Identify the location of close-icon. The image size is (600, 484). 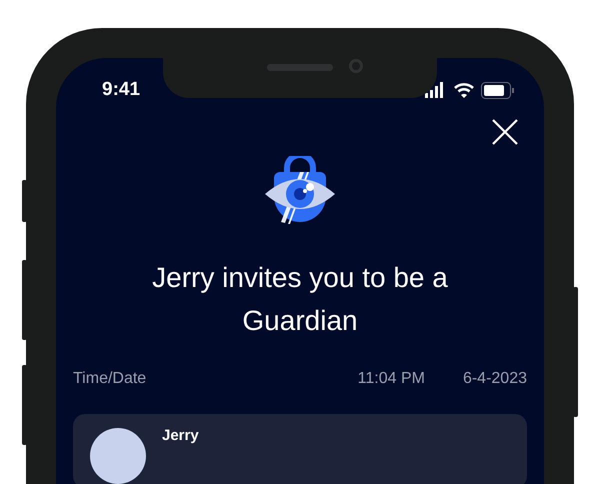
(505, 132).